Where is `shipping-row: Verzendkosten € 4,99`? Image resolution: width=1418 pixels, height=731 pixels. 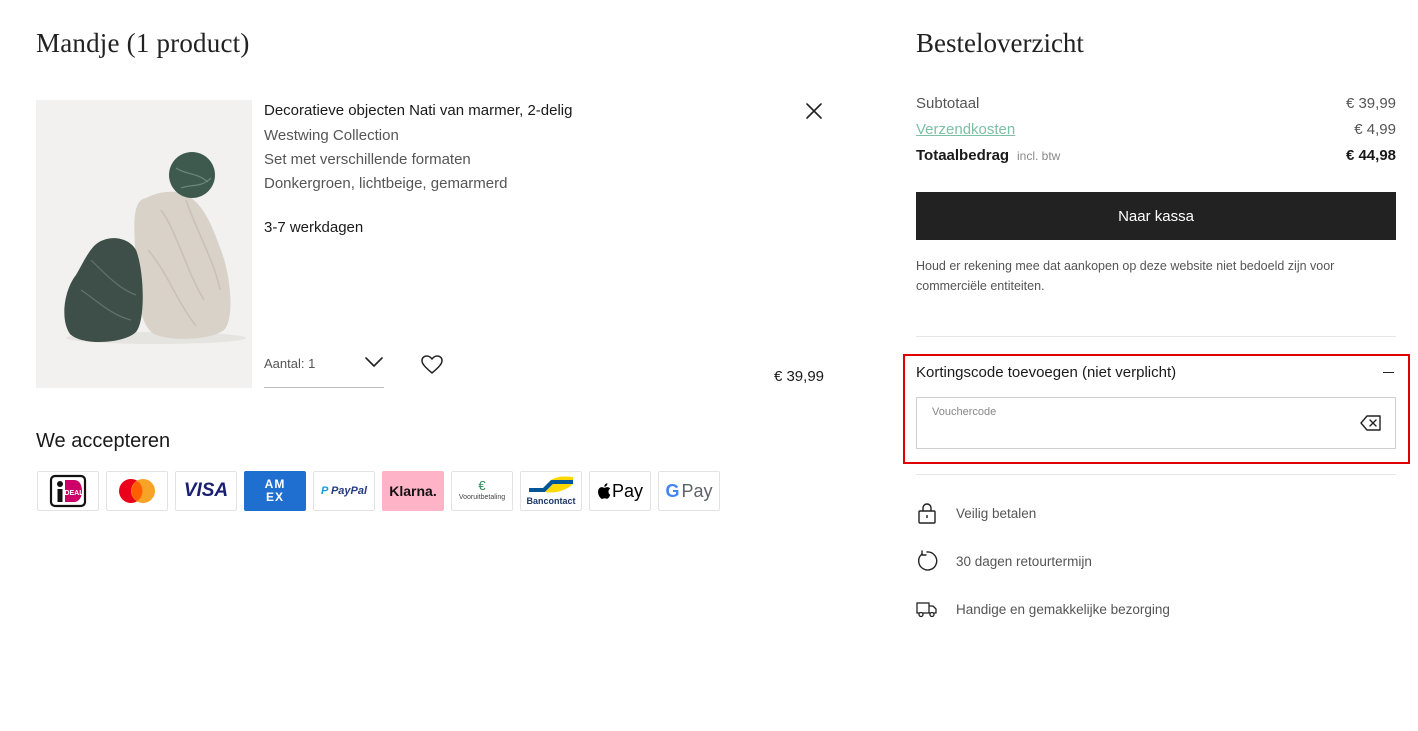
shipping-row: Verzendkosten € 4,99 is located at coordinates (1156, 131).